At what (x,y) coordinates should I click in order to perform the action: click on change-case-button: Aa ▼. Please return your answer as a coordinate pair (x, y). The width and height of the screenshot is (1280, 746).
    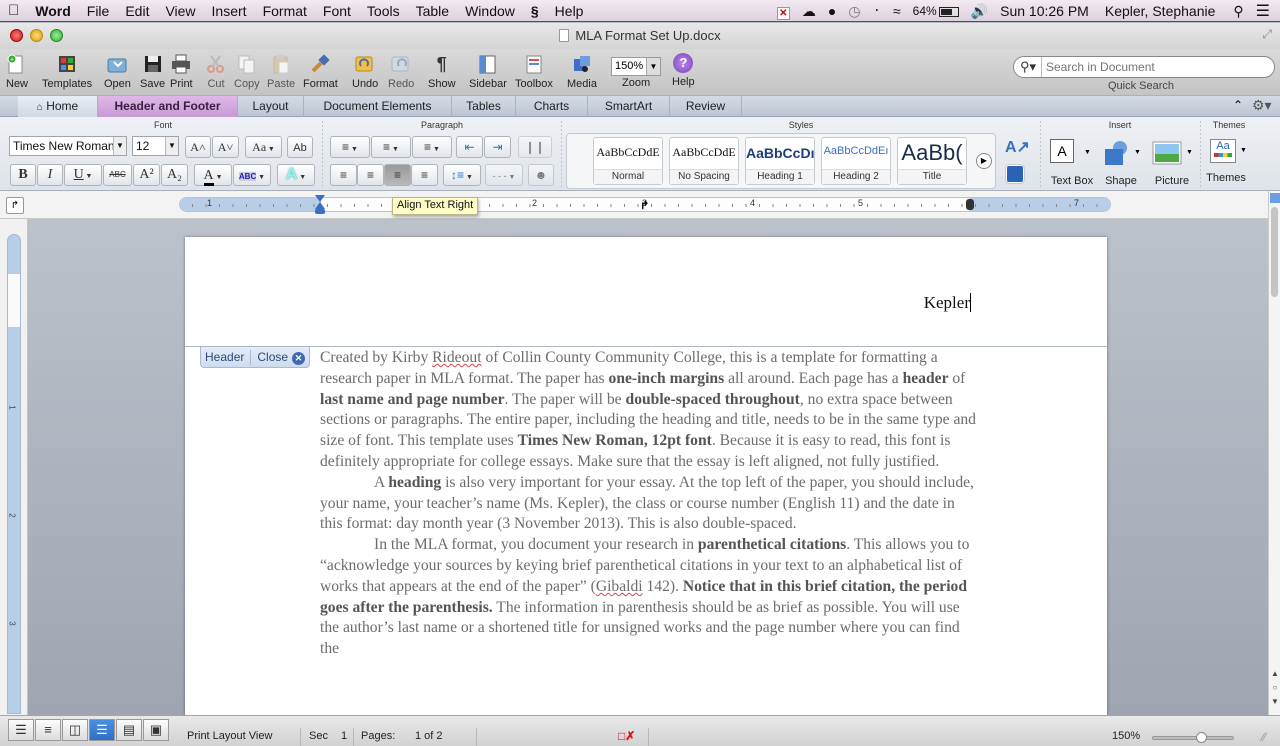
    Looking at the image, I should click on (263, 147).